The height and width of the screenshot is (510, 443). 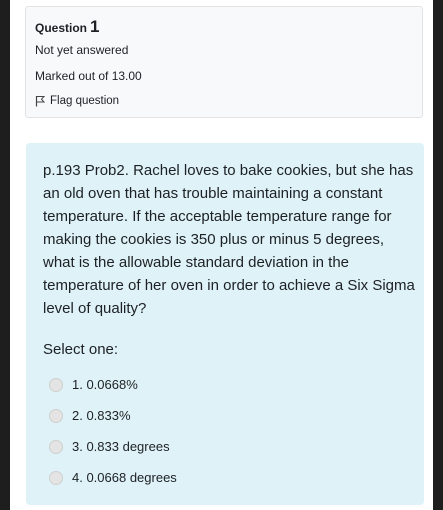 I want to click on question-grade: Marked out of 13.00, so click(x=88, y=76).